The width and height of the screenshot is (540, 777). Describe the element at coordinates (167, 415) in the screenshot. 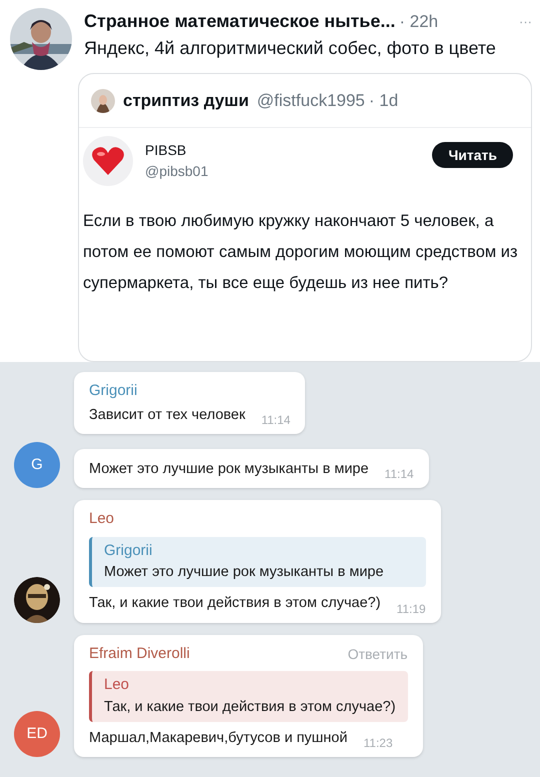

I see `message-text: Зависит от тех человек` at that location.